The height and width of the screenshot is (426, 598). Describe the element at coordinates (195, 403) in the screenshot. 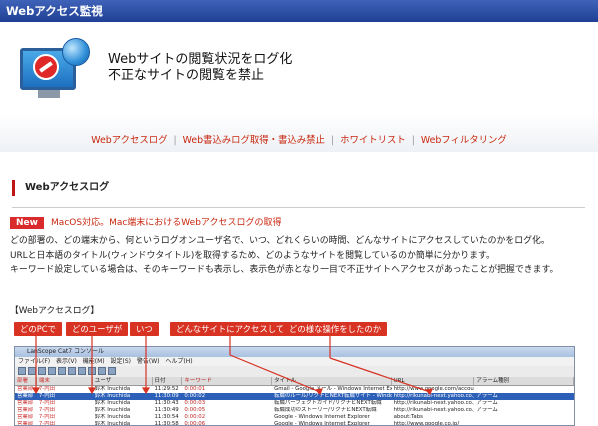

I see `table-cell: 0:00:03` at that location.